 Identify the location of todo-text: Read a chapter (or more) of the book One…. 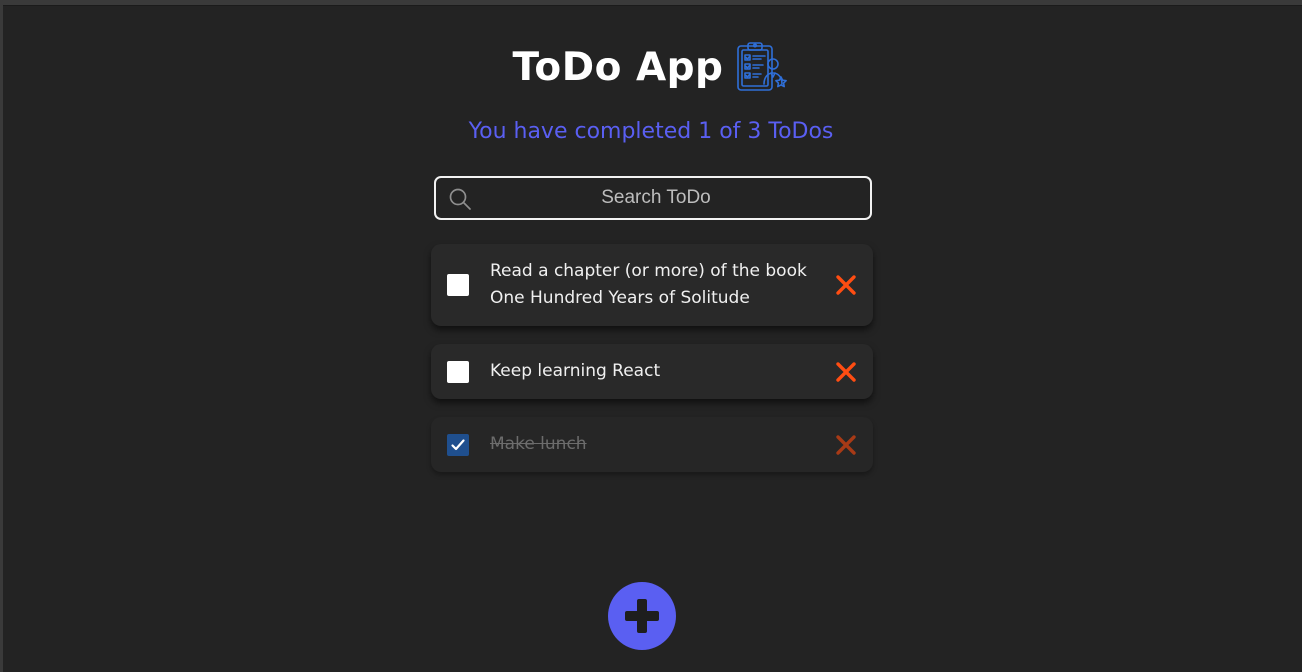
(648, 284).